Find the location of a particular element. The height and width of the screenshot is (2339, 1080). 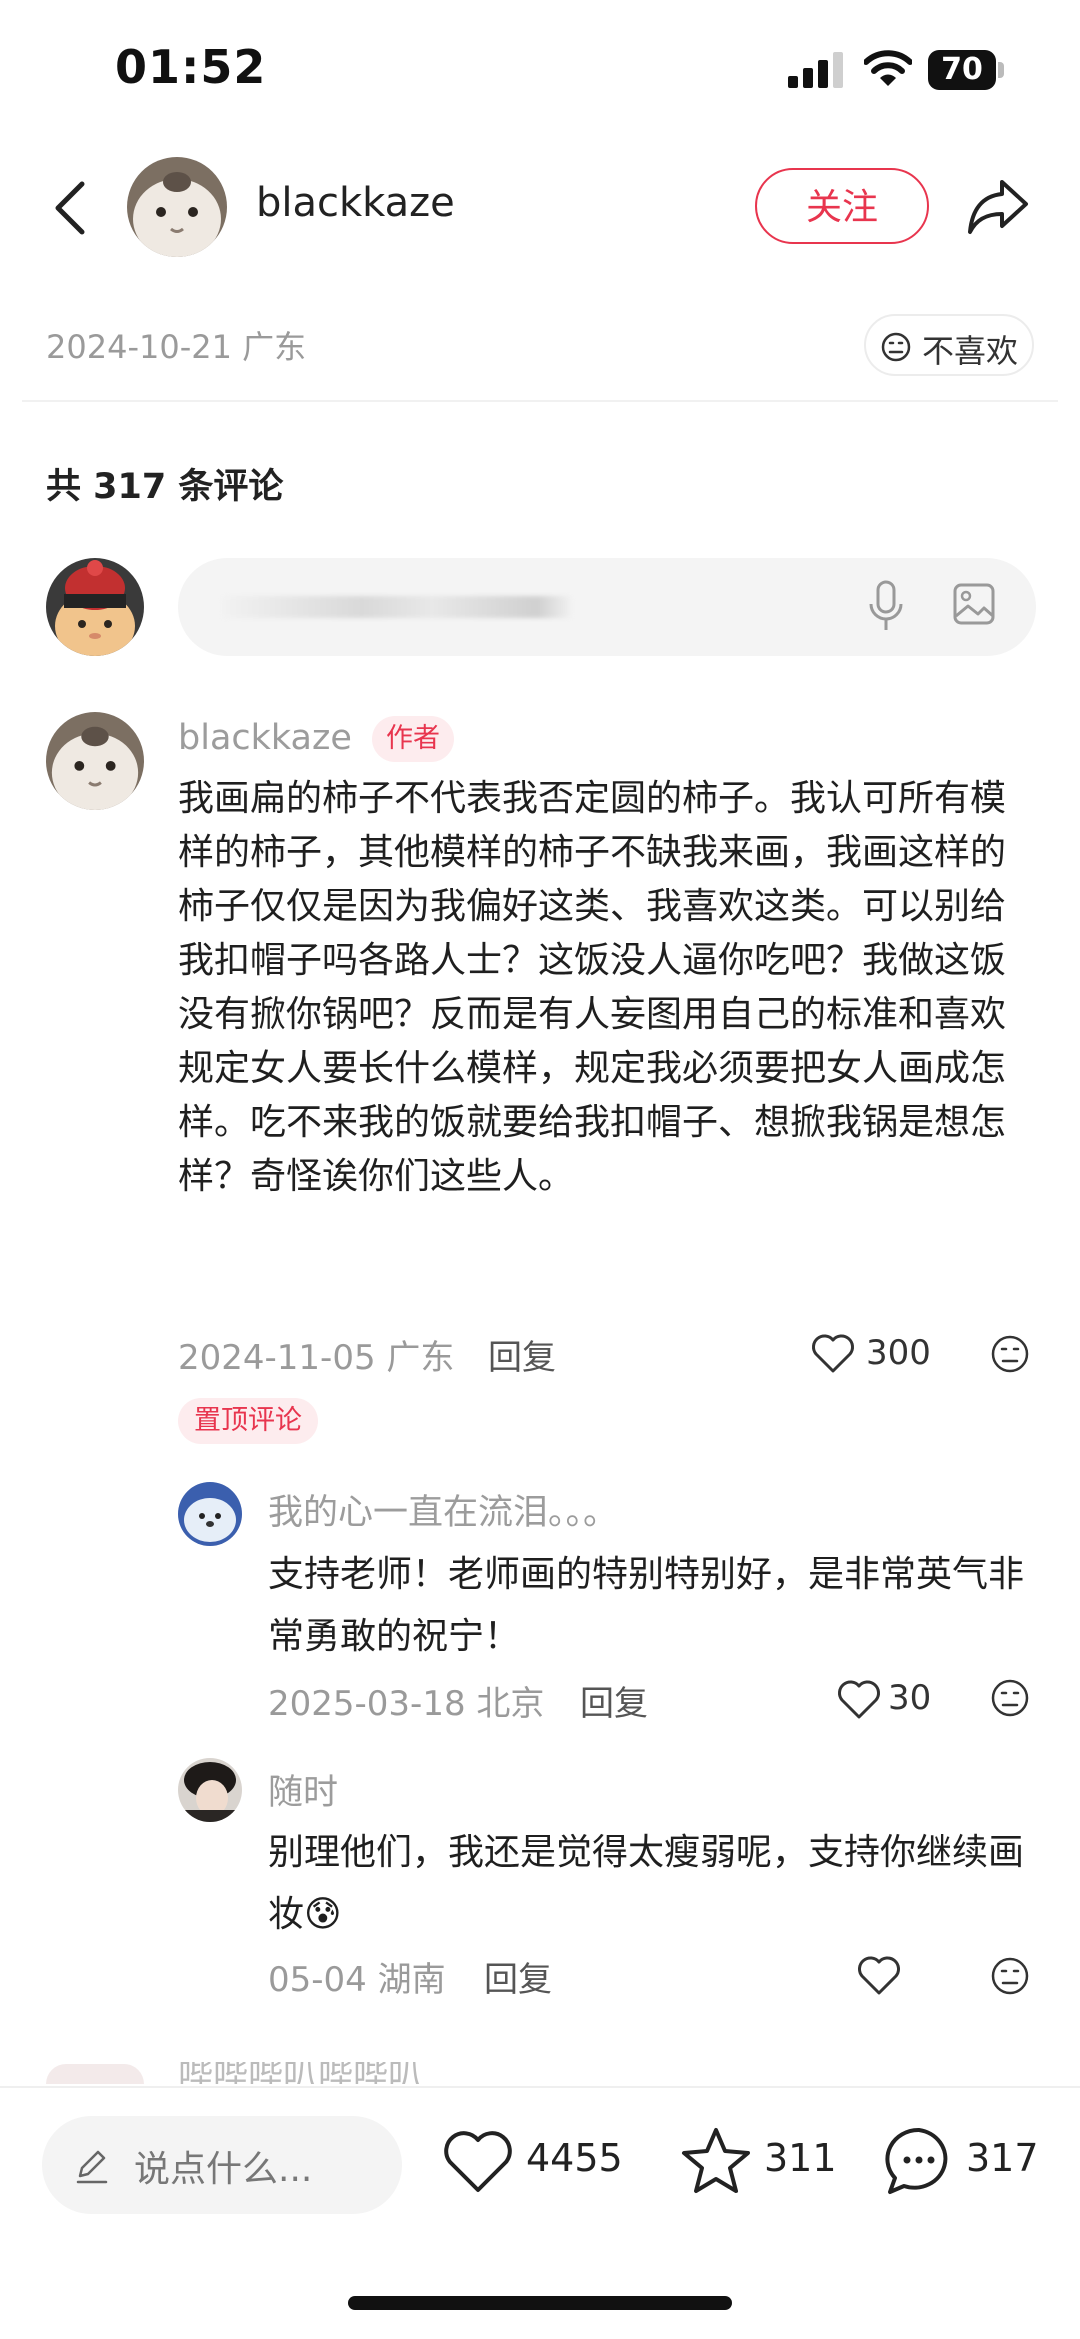

comment-count-title: 共 317 条评论 is located at coordinates (165, 487).